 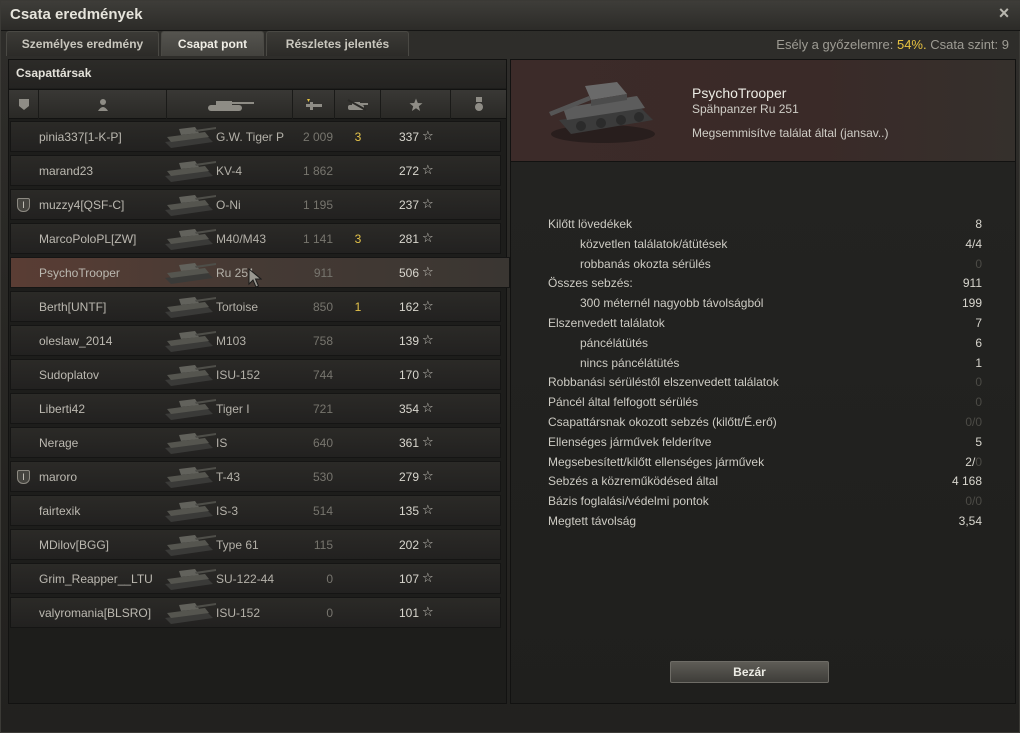 I want to click on table-row: MDilov[BGG] Type 61 115 202 ☆, so click(x=255, y=544).